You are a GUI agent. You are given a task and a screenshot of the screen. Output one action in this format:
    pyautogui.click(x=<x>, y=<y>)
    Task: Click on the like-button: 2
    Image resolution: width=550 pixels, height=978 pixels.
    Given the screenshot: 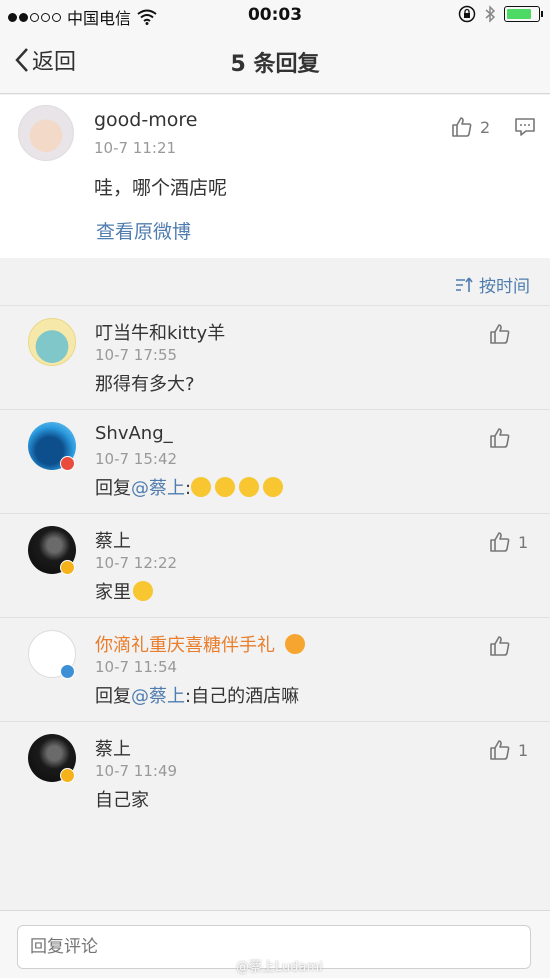 What is the action you would take?
    pyautogui.click(x=470, y=127)
    